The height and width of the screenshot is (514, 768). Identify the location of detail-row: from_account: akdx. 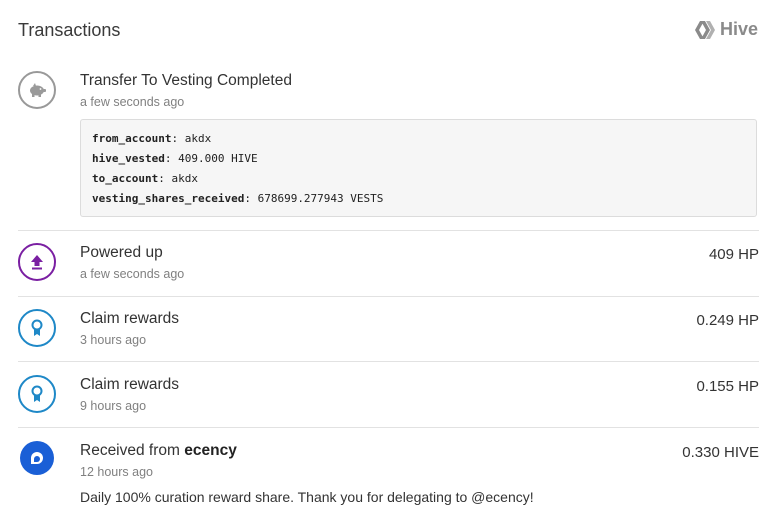
(152, 138).